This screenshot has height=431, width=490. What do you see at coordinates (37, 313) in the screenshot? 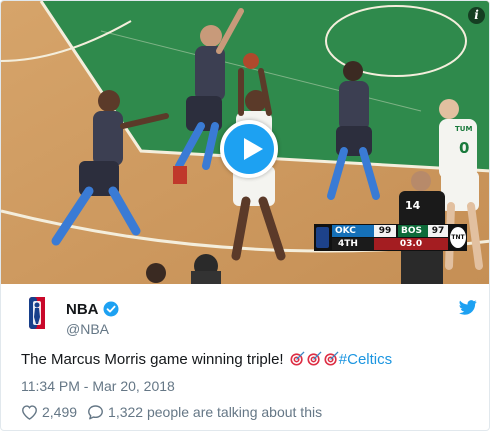
I see `avatar` at bounding box center [37, 313].